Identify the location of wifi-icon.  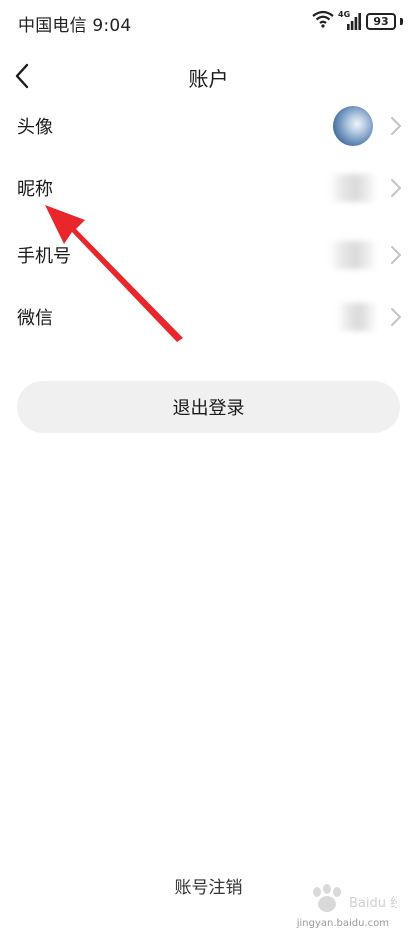
(323, 21).